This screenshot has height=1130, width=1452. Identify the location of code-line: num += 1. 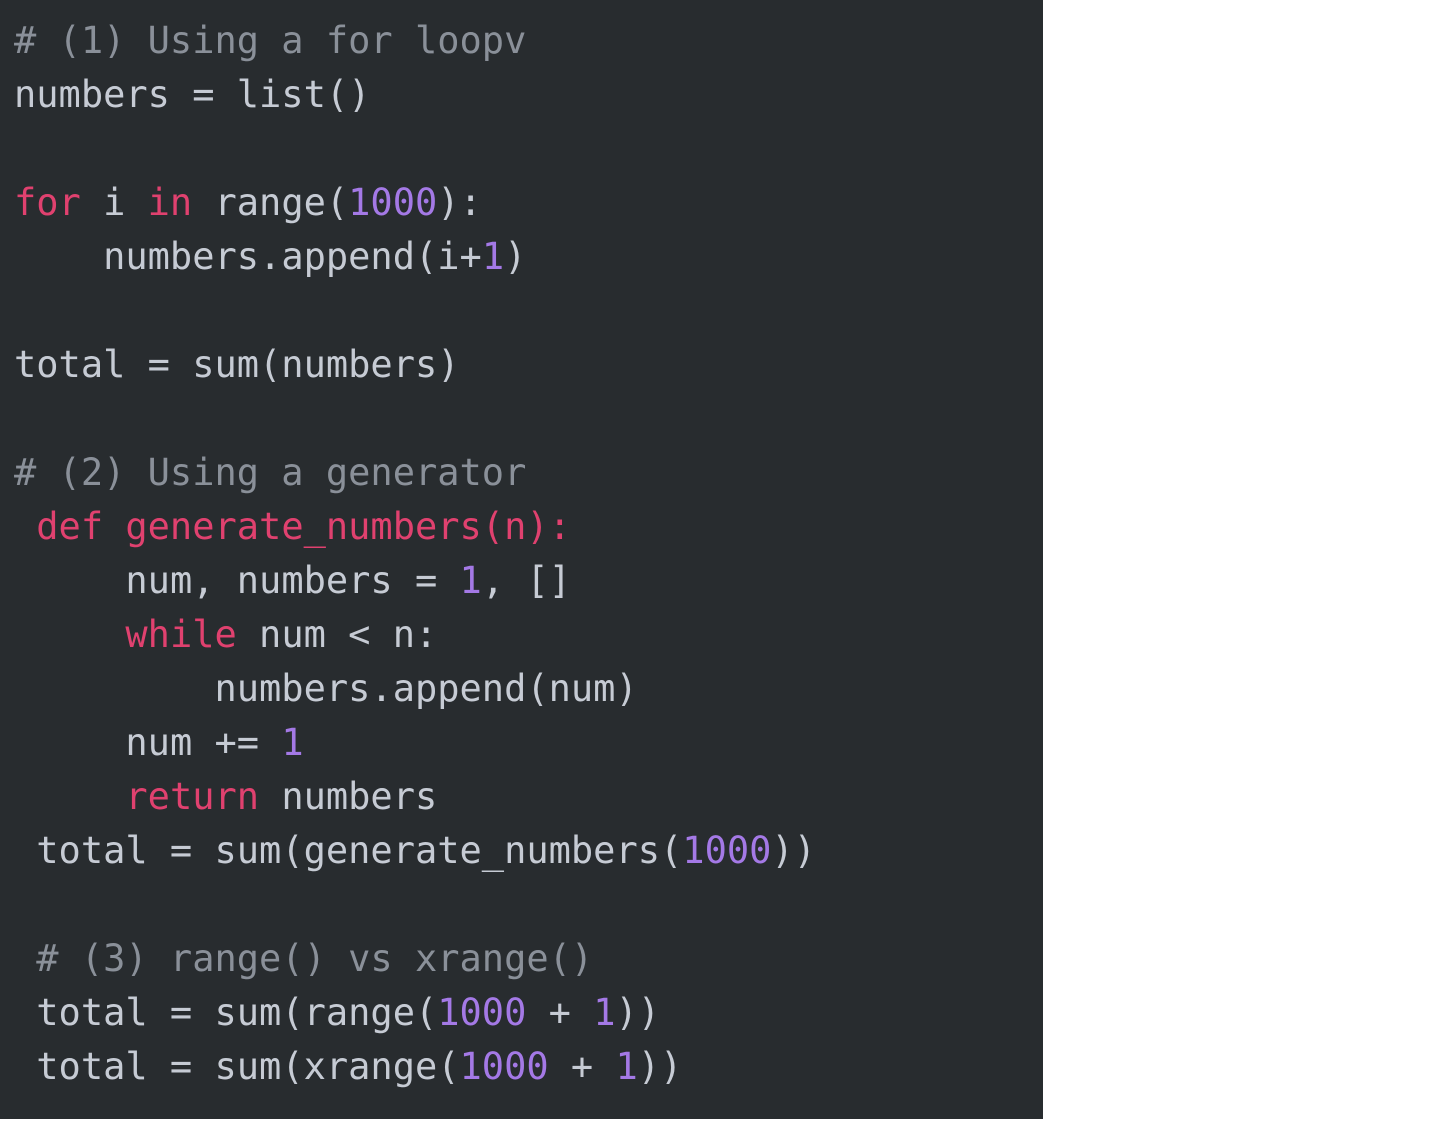
(521, 743).